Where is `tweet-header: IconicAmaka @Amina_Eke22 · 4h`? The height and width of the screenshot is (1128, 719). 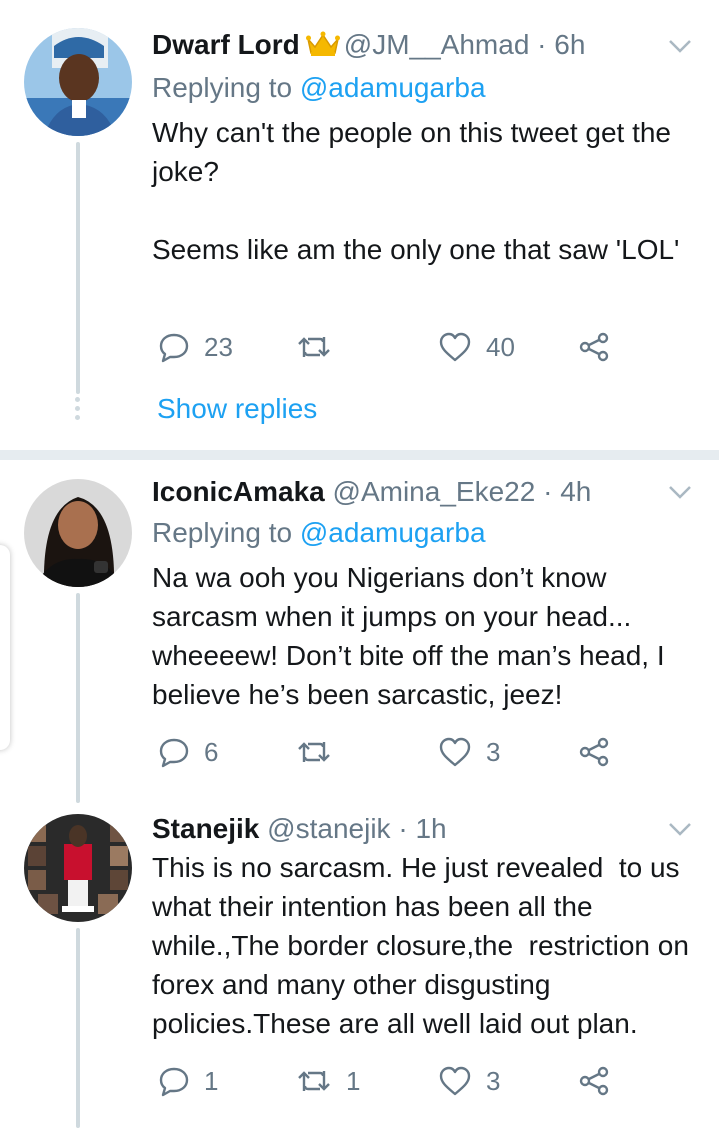
tweet-header: IconicAmaka @Amina_Eke22 · 4h is located at coordinates (371, 492).